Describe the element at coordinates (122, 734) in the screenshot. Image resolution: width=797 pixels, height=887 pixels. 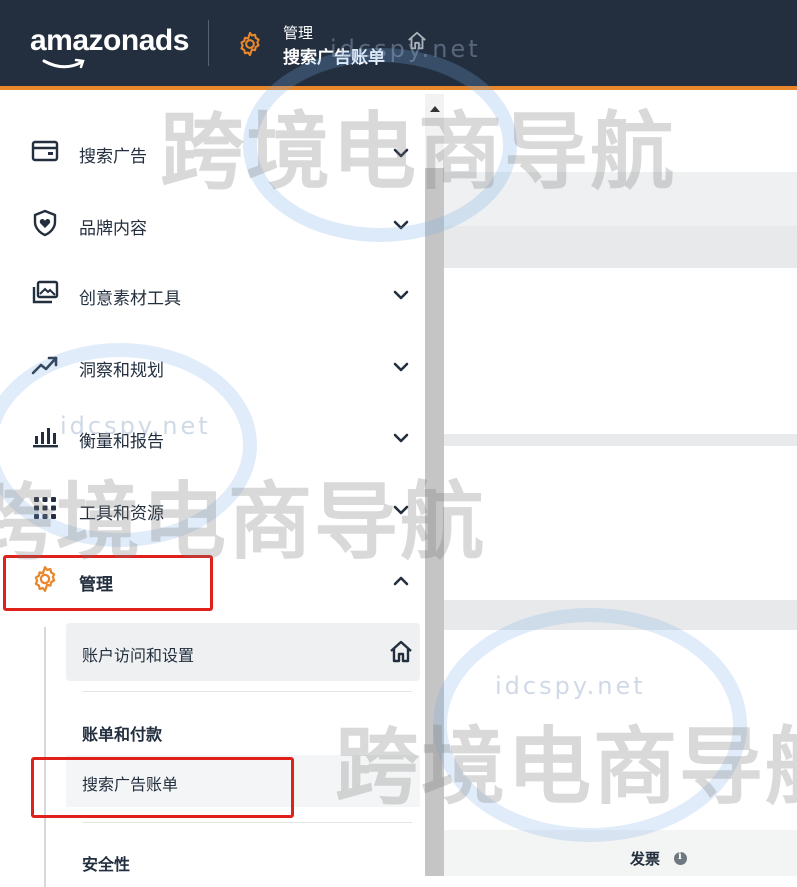
I see `billing-group-title: 账单和付款` at that location.